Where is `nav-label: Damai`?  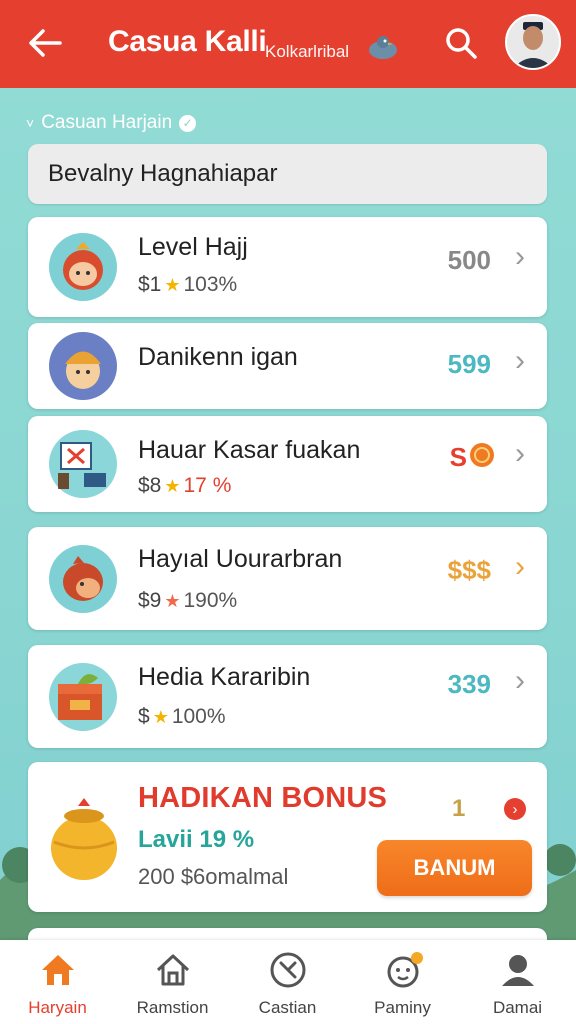
nav-label: Damai is located at coordinates (517, 1007).